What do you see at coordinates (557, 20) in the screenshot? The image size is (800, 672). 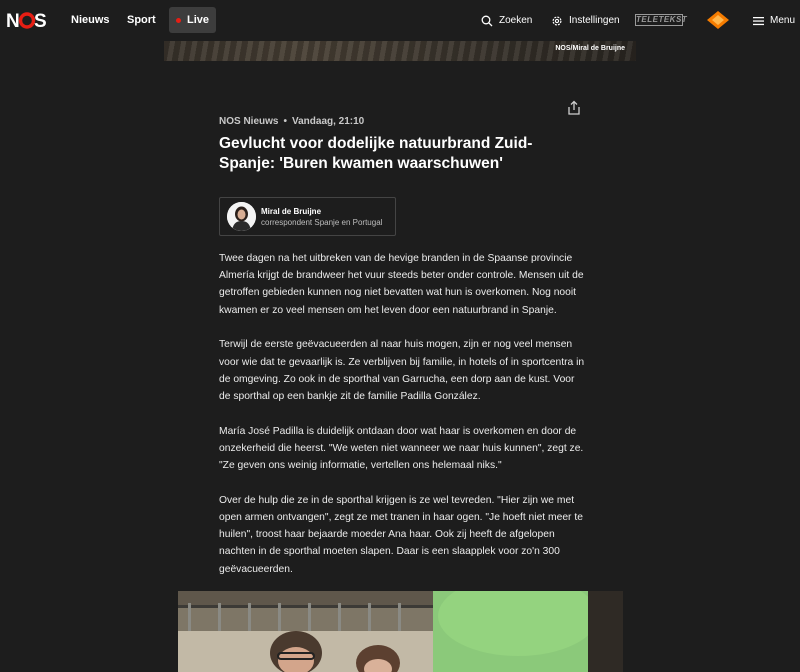 I see `gear-icon` at bounding box center [557, 20].